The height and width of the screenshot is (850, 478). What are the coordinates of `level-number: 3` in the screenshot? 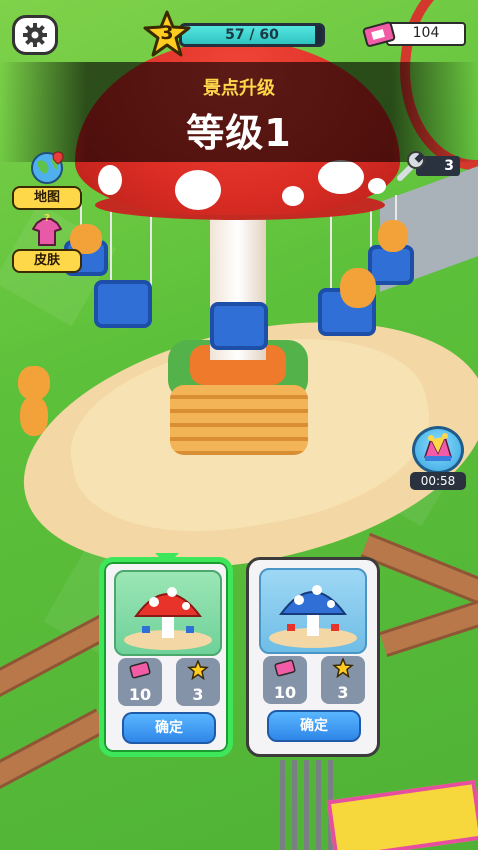 It's located at (167, 33).